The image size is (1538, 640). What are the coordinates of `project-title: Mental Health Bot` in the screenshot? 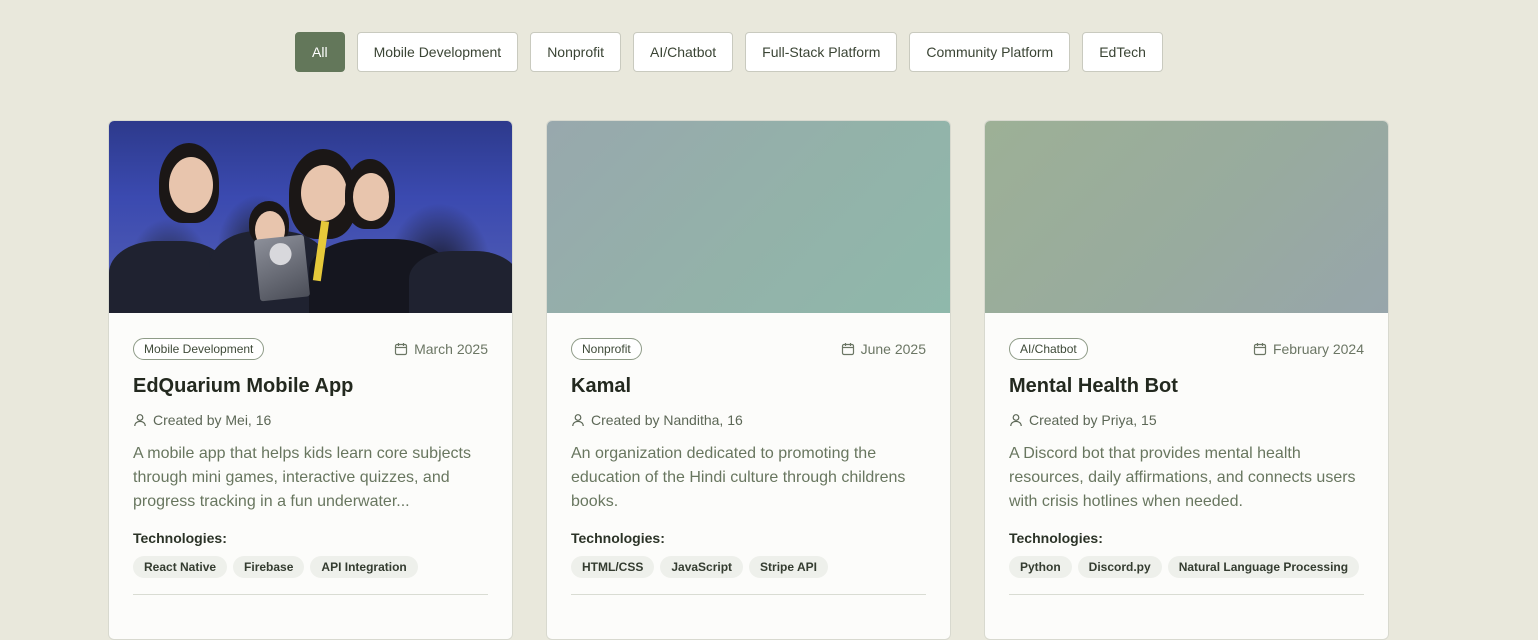 It's located at (1186, 386).